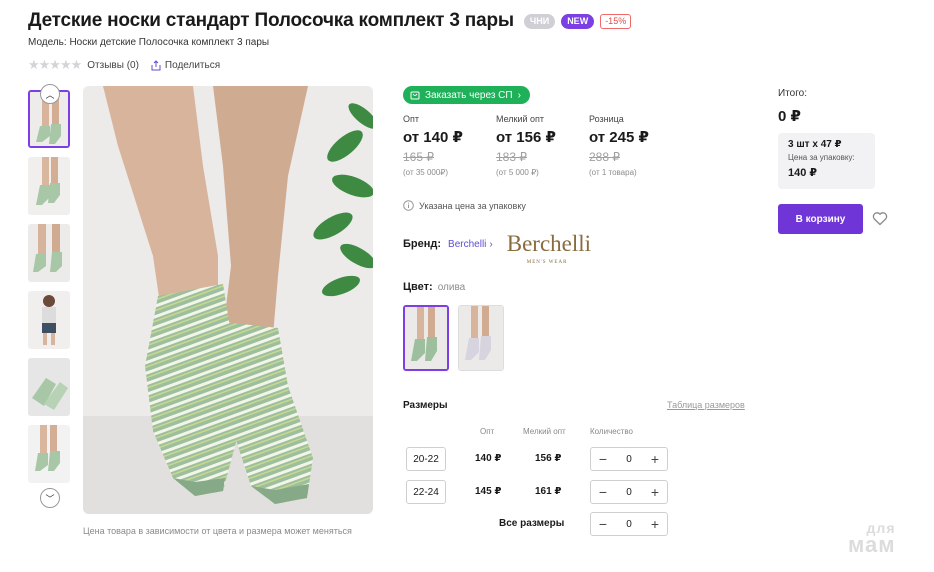 The height and width of the screenshot is (572, 934). Describe the element at coordinates (422, 244) in the screenshot. I see `brand-label: Бренд:` at that location.